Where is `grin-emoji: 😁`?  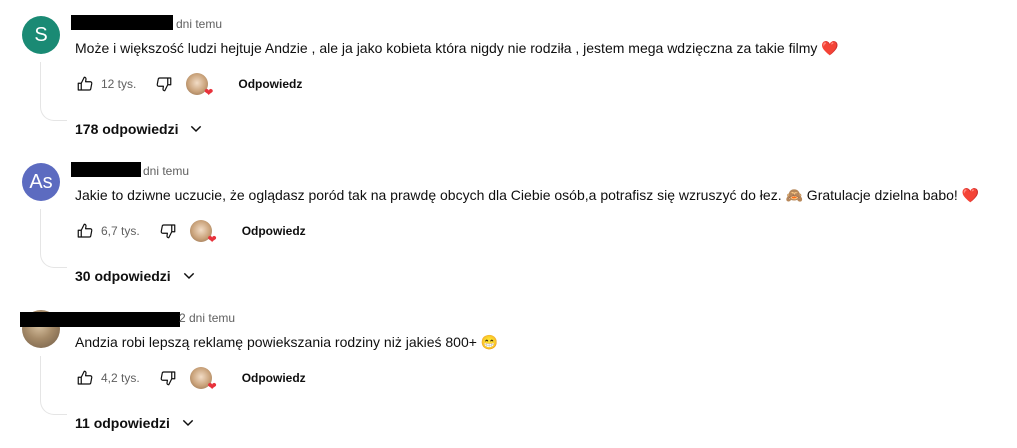
grin-emoji: 😁 is located at coordinates (489, 342).